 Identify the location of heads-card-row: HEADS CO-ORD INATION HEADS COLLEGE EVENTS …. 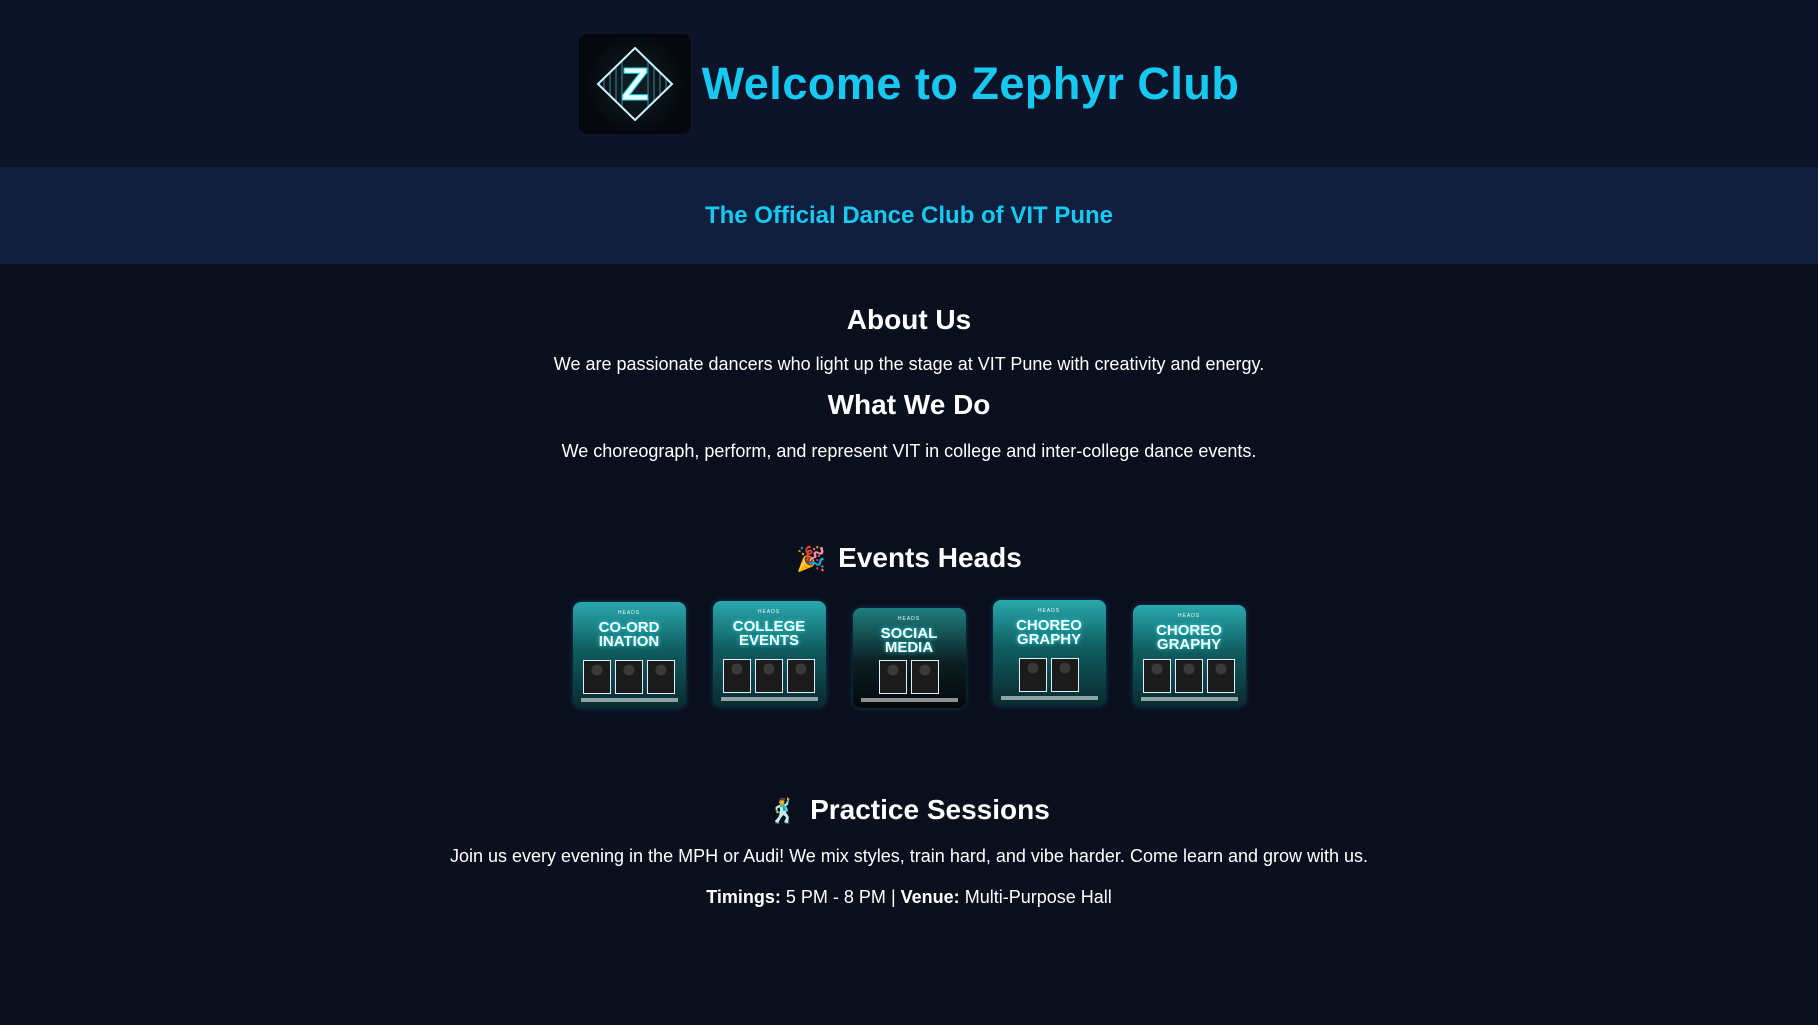
(909, 654).